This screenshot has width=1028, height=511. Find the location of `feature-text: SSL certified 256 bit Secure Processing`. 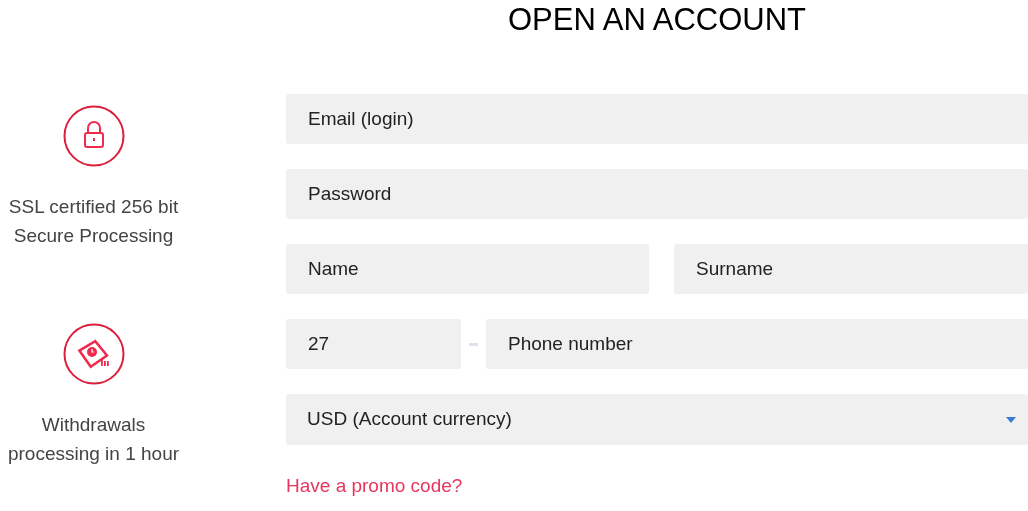

feature-text: SSL certified 256 bit Secure Processing is located at coordinates (93, 221).